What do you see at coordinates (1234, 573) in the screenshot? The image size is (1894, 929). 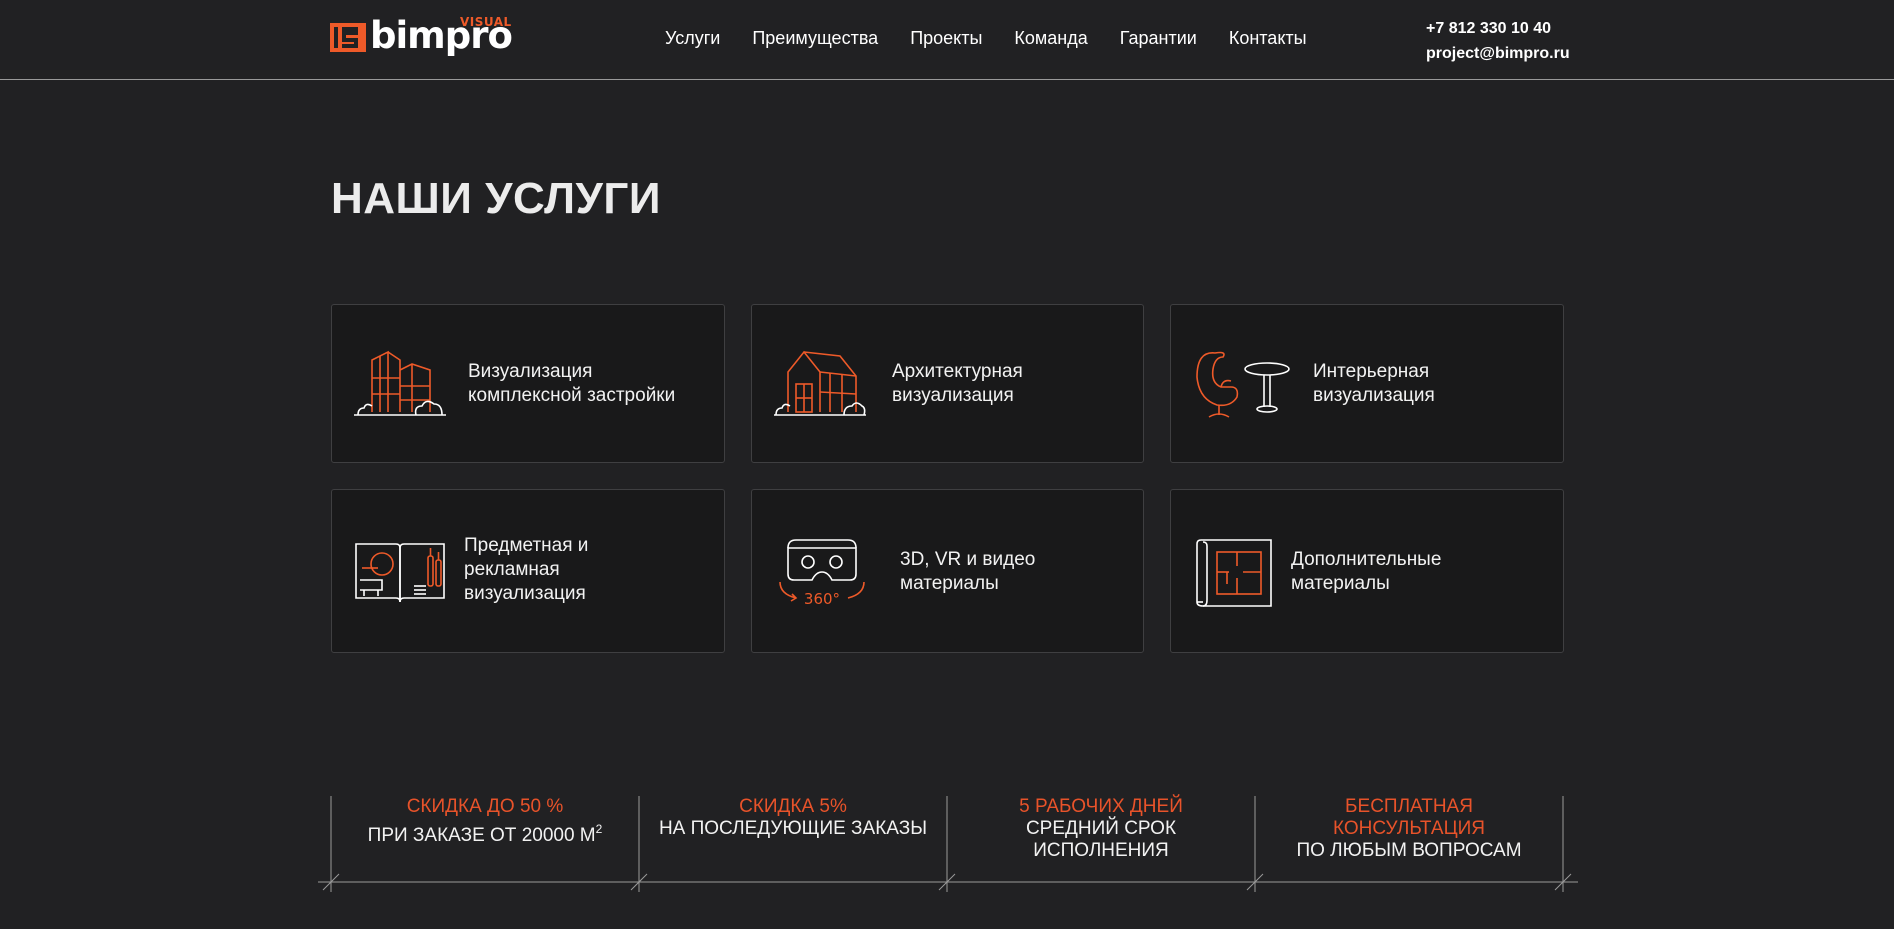 I see `floor-plan-icon` at bounding box center [1234, 573].